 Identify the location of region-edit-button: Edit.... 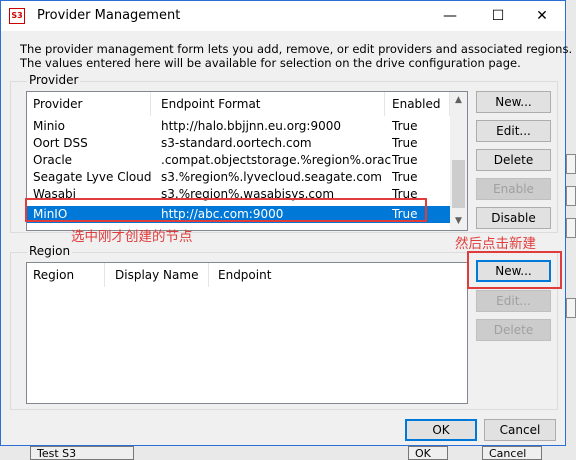
(513, 301).